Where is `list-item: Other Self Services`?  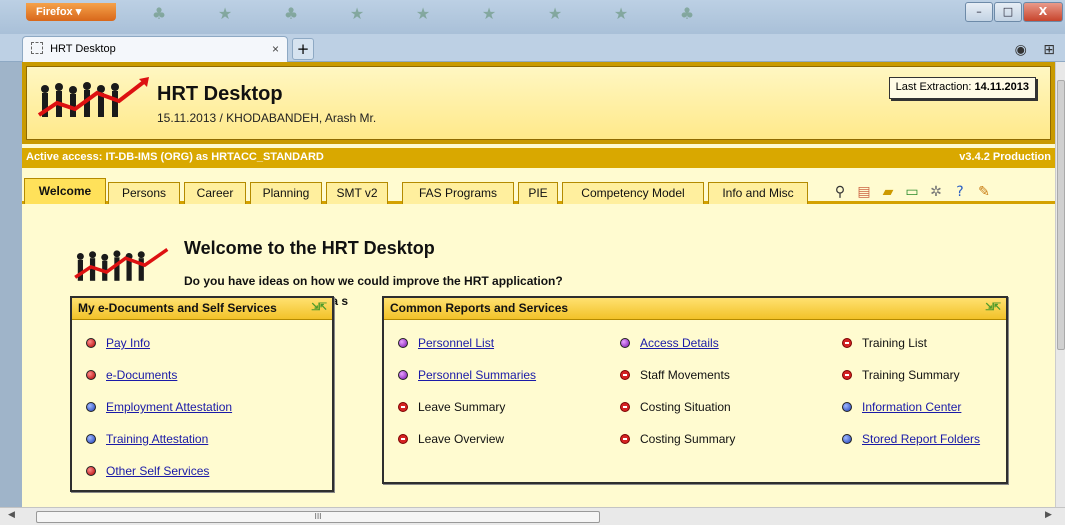
list-item: Other Self Services is located at coordinates (147, 471).